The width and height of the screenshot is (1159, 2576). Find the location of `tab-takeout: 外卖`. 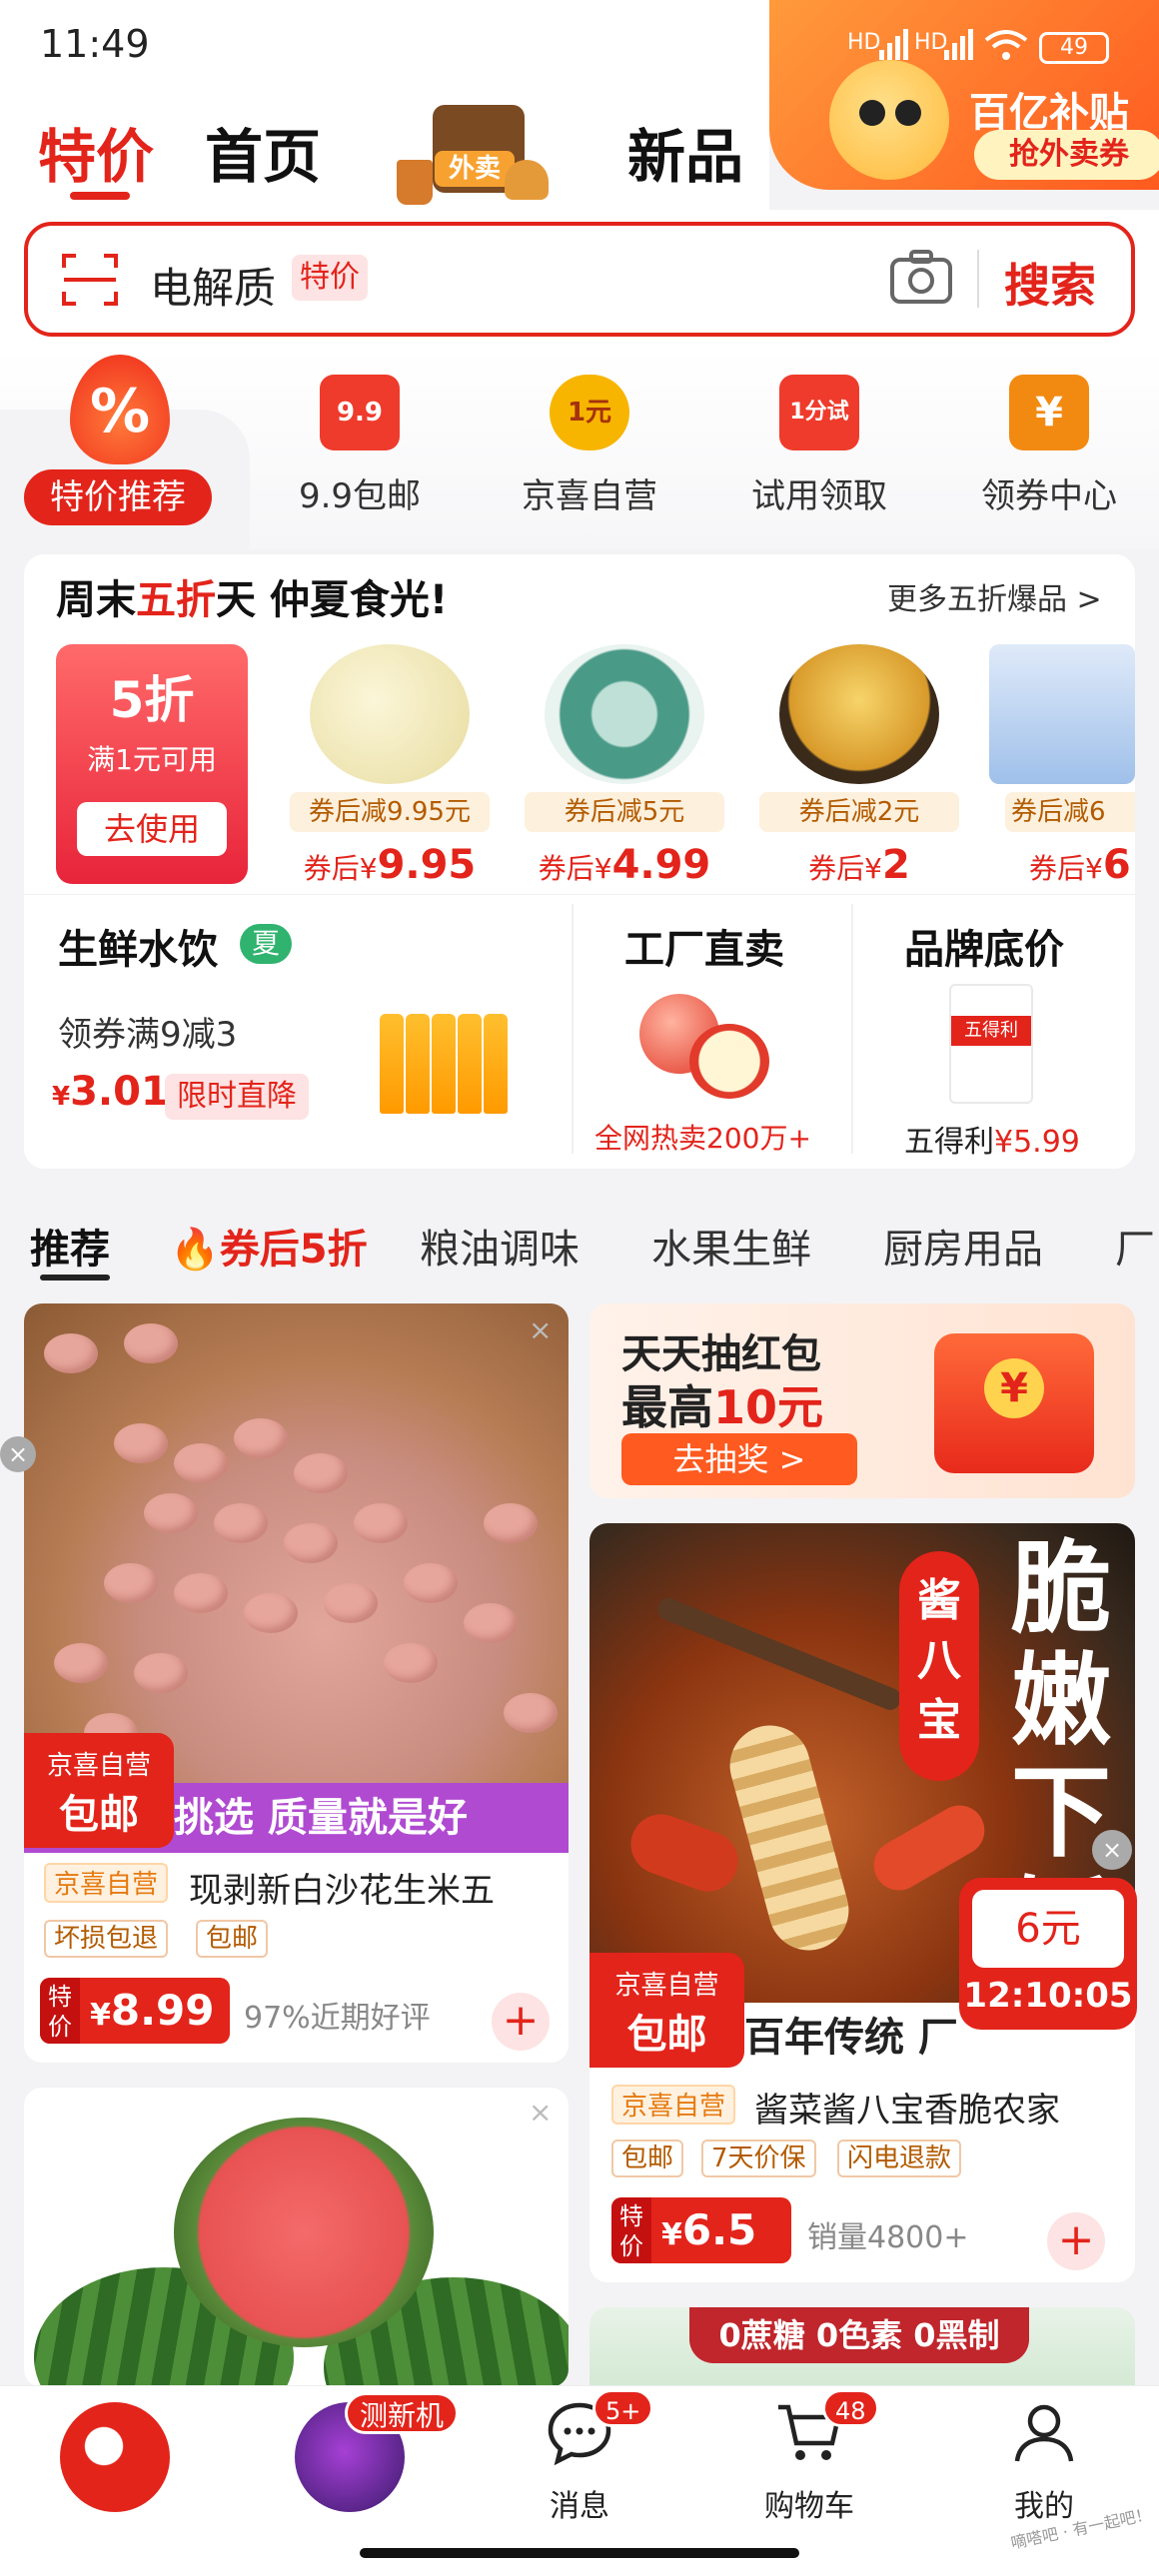

tab-takeout: 外卖 is located at coordinates (475, 158).